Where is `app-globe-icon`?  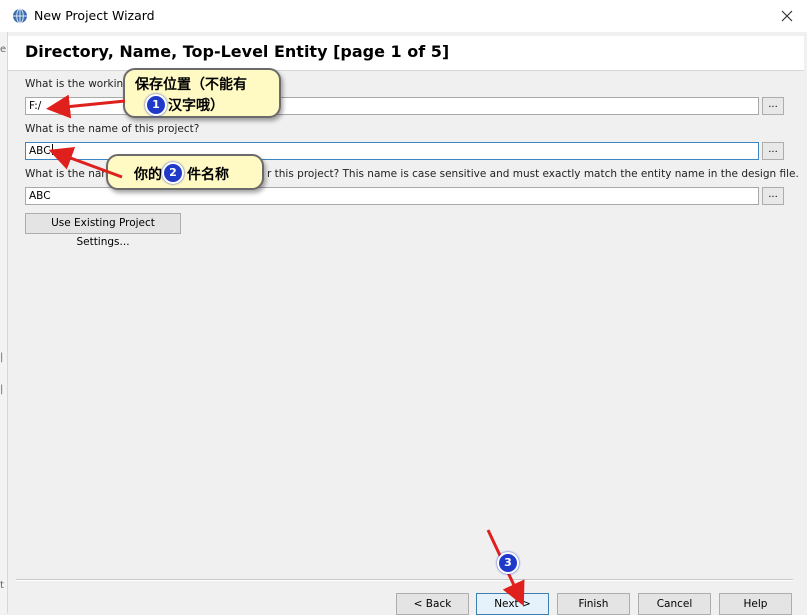 app-globe-icon is located at coordinates (20, 16).